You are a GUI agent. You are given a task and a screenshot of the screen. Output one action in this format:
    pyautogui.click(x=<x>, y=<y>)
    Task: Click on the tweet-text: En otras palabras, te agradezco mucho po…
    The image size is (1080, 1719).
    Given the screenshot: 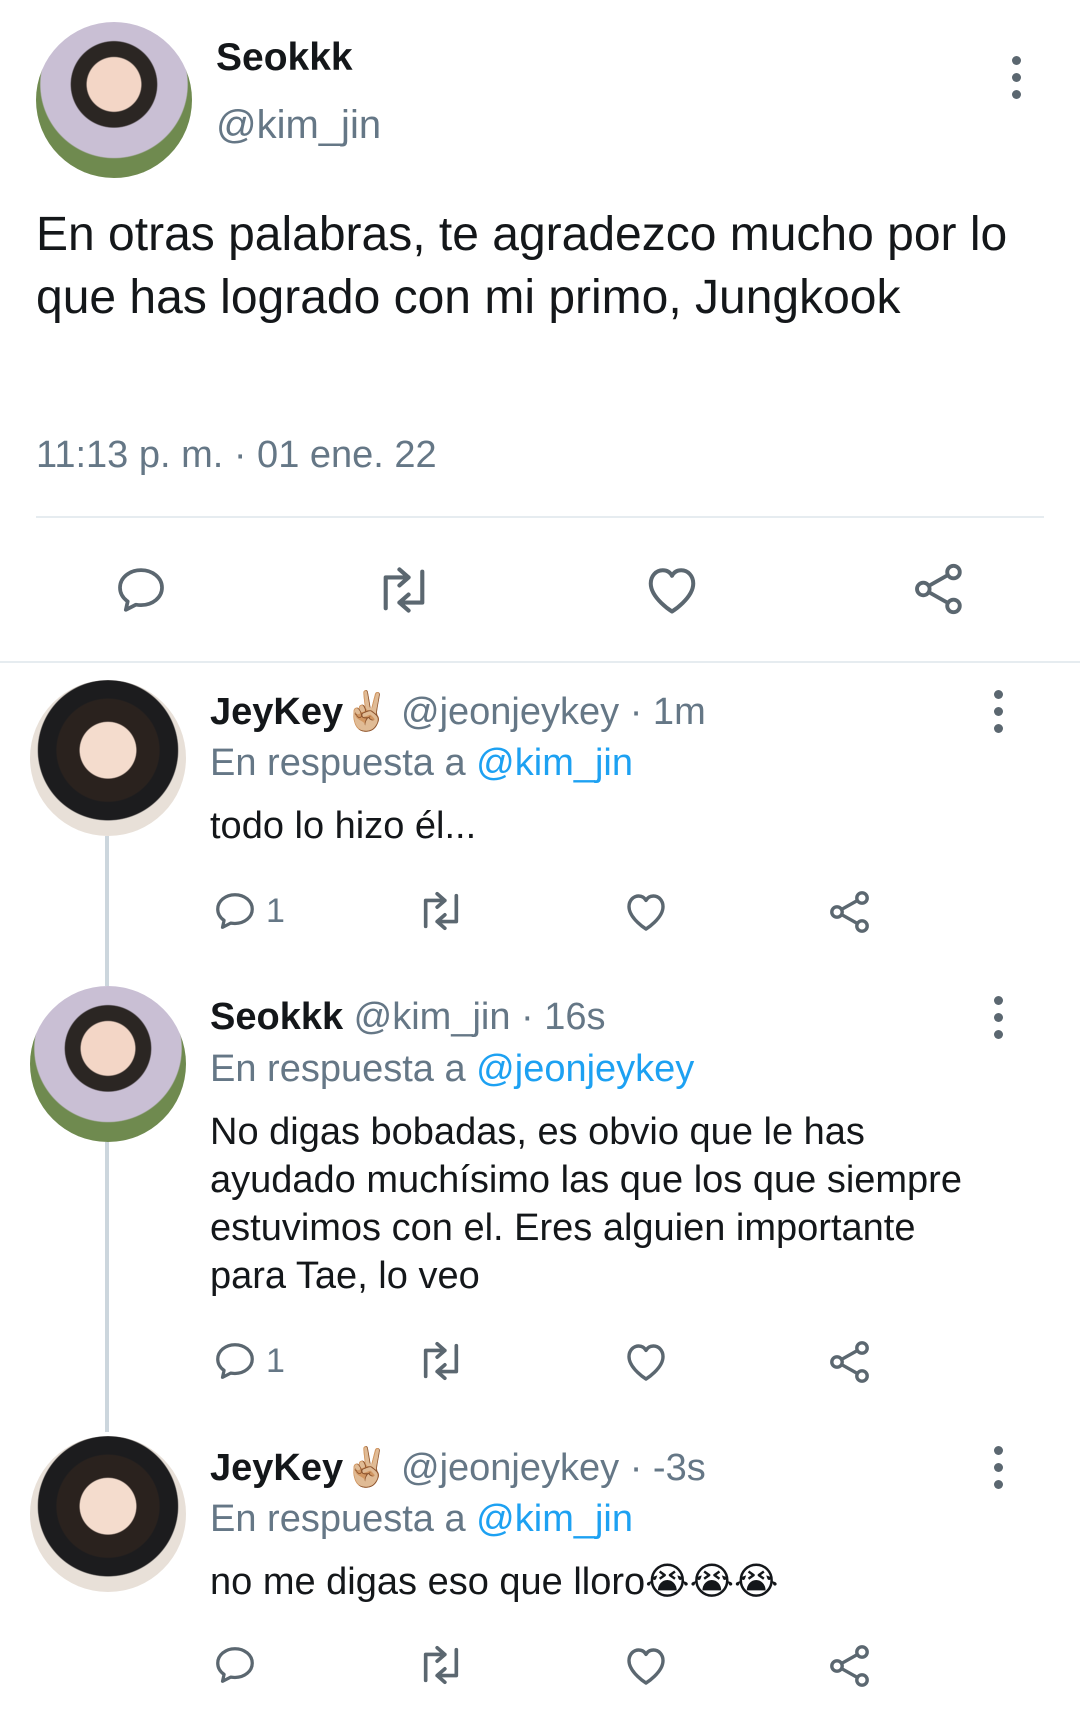 What is the action you would take?
    pyautogui.click(x=522, y=266)
    